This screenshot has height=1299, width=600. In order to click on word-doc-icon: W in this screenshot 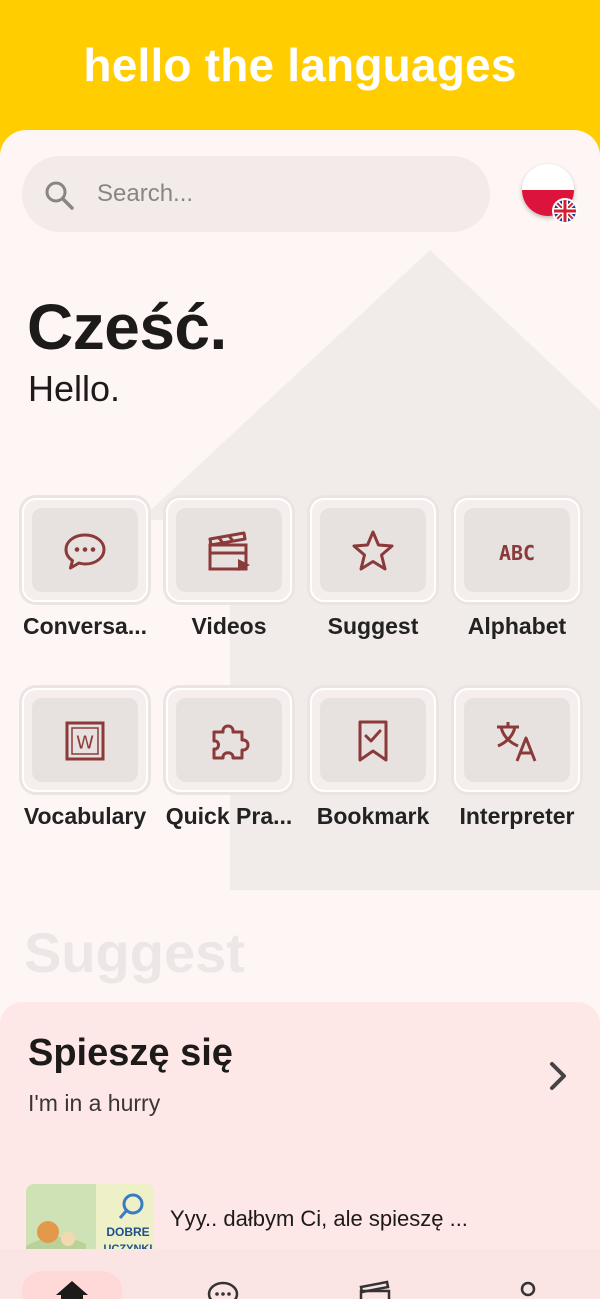, I will do `click(85, 741)`.